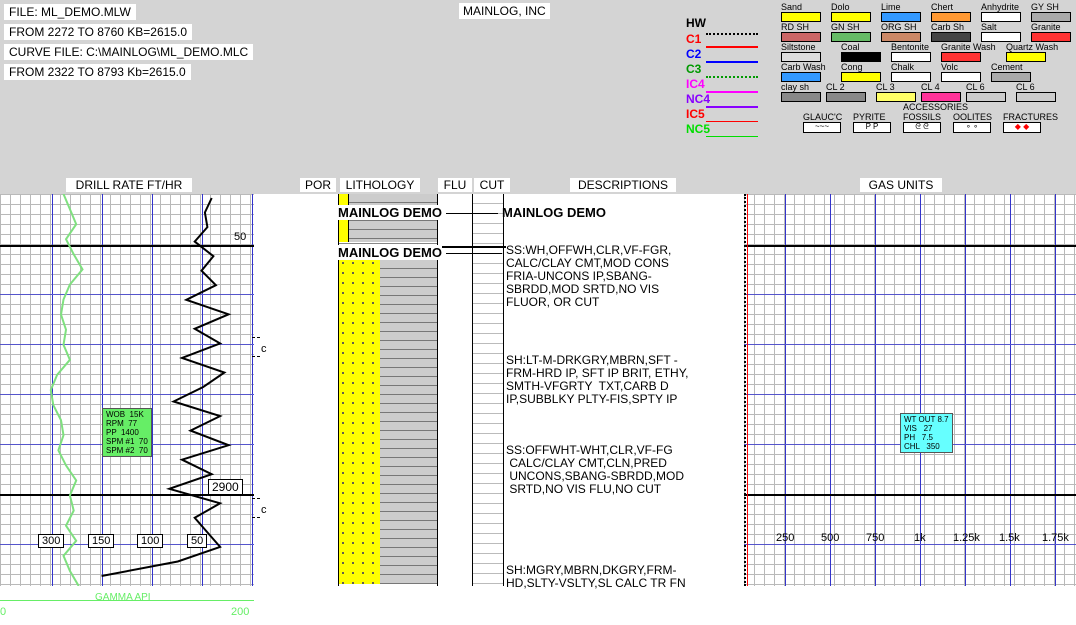 The width and height of the screenshot is (1076, 625). Describe the element at coordinates (694, 69) in the screenshot. I see `curve-c3-label: C3` at that location.